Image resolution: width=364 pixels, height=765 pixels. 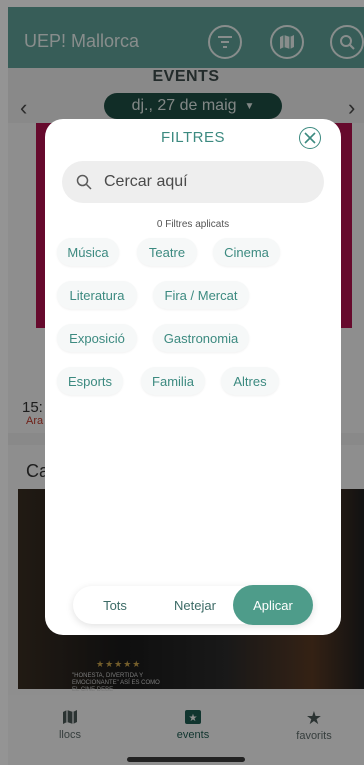 What do you see at coordinates (193, 224) in the screenshot?
I see `filter-count: 0 Filtres aplicats` at bounding box center [193, 224].